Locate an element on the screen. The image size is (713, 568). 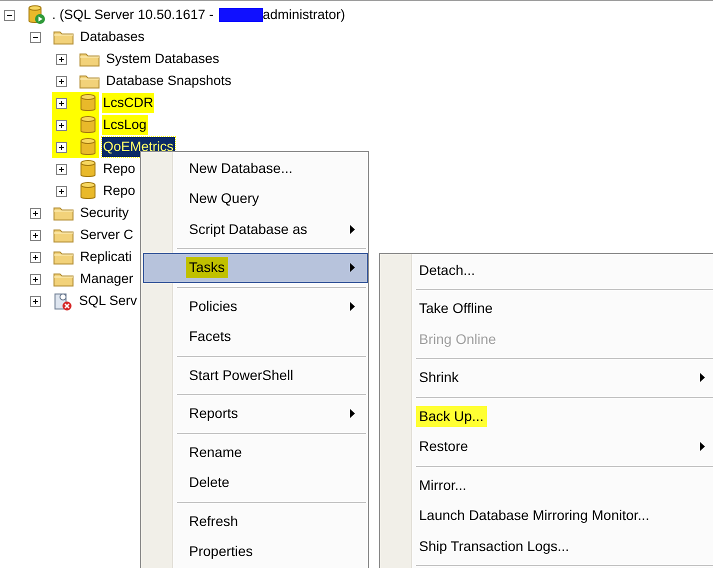
tree-item-label: administrator) is located at coordinates (304, 15).